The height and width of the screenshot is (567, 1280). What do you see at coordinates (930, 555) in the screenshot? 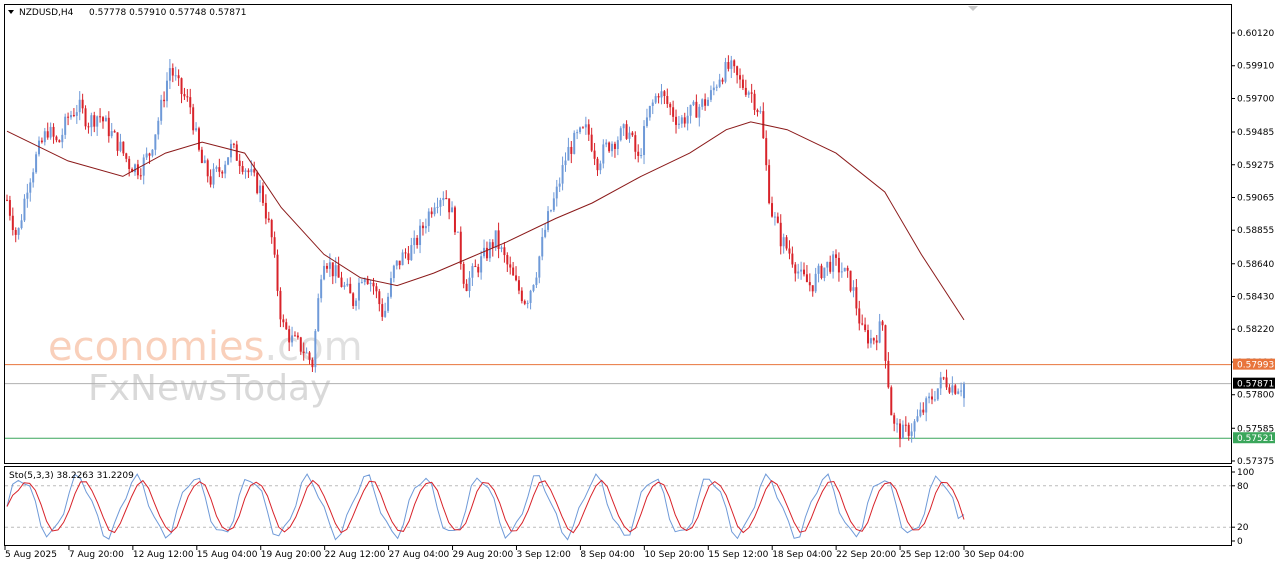
I see `time-tick-label: 25 Sep 12:00` at bounding box center [930, 555].